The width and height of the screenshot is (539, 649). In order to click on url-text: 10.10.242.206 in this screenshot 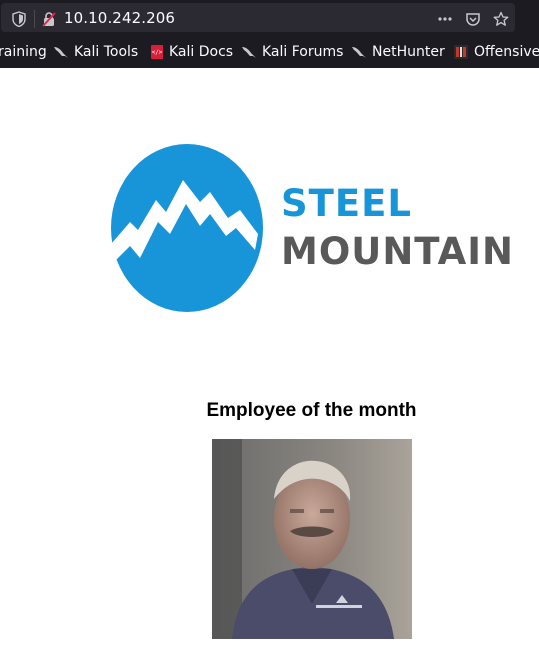, I will do `click(119, 18)`.